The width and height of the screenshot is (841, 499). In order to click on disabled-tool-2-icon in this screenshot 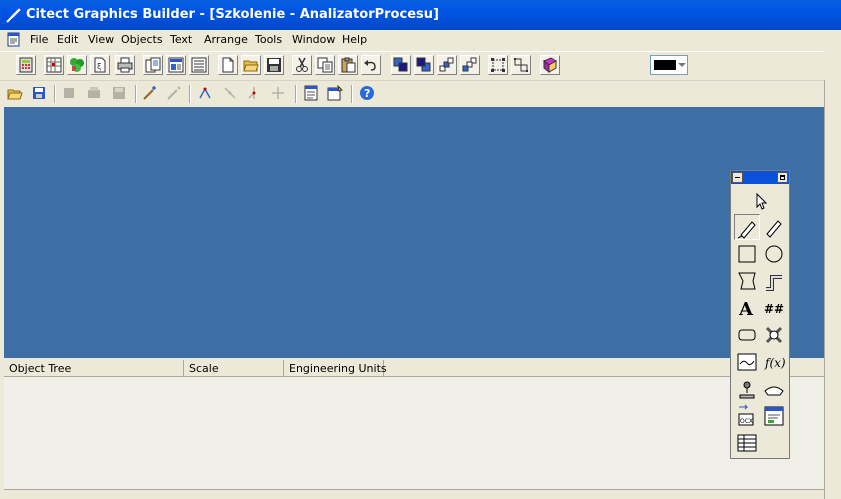, I will do `click(95, 94)`.